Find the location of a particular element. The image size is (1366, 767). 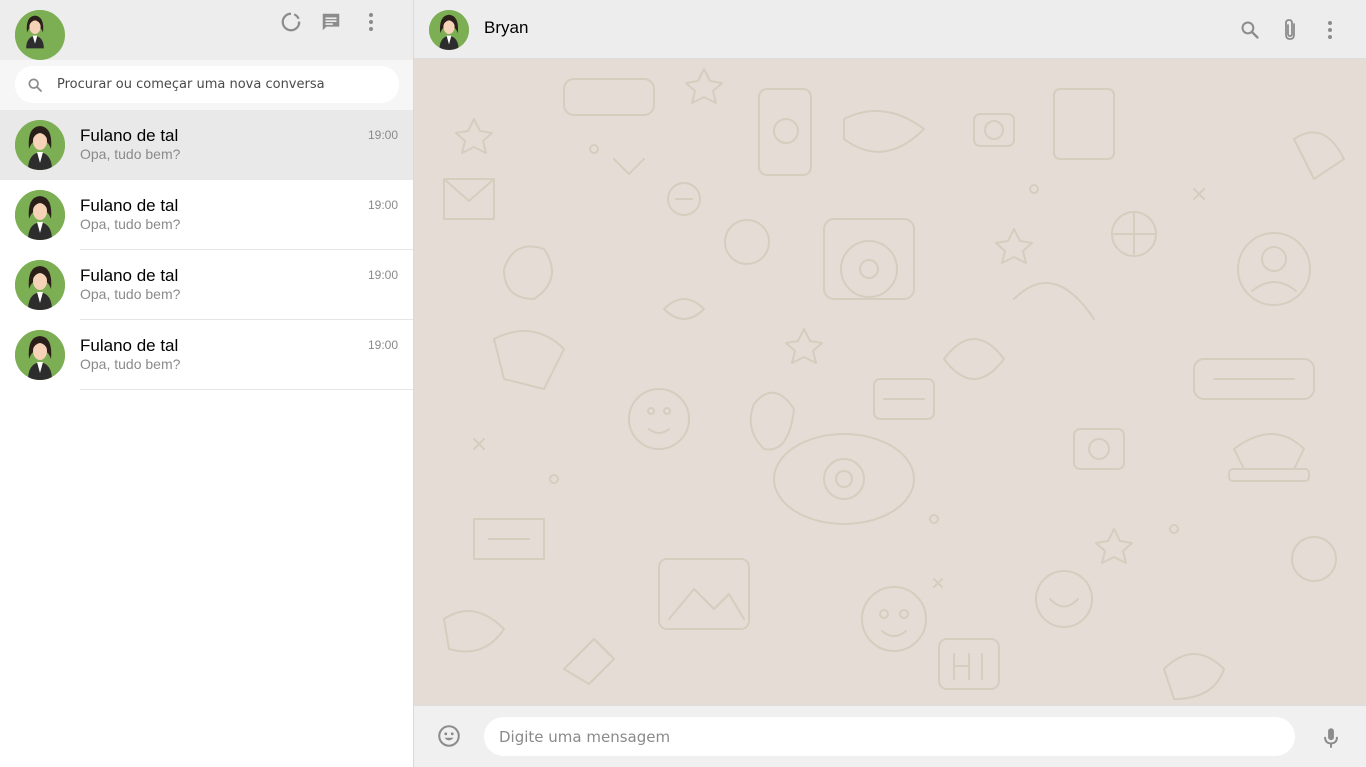

new-chat-icon is located at coordinates (331, 22).